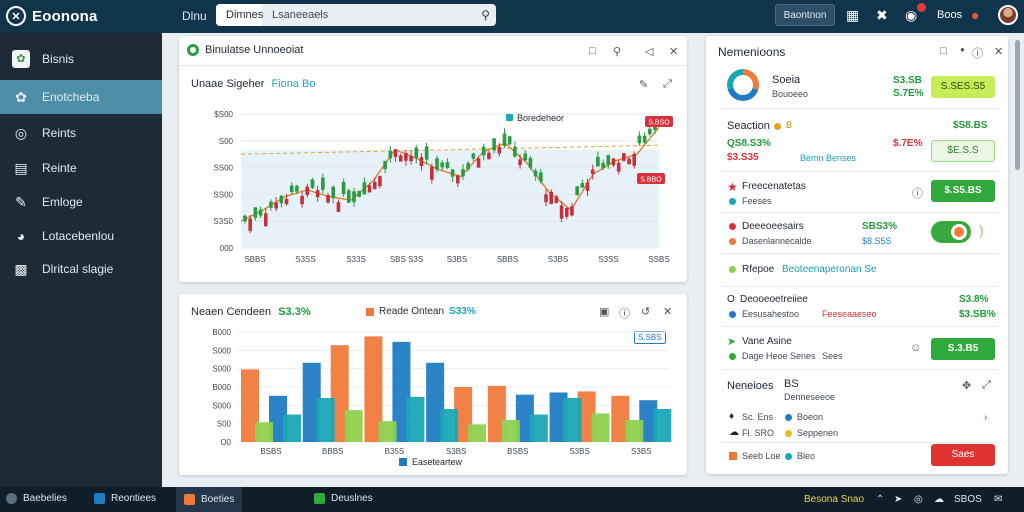 The width and height of the screenshot is (1024, 512). What do you see at coordinates (21, 236) in the screenshot?
I see `compass-icon: ◕` at bounding box center [21, 236].